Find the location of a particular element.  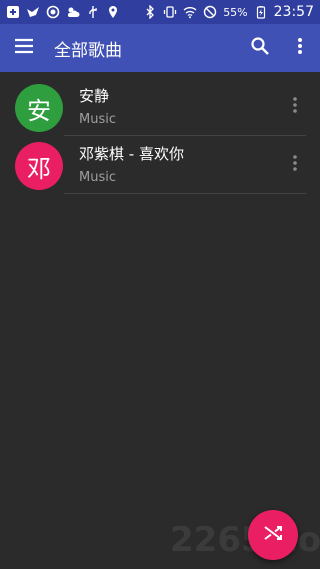

search-icon is located at coordinates (260, 48).